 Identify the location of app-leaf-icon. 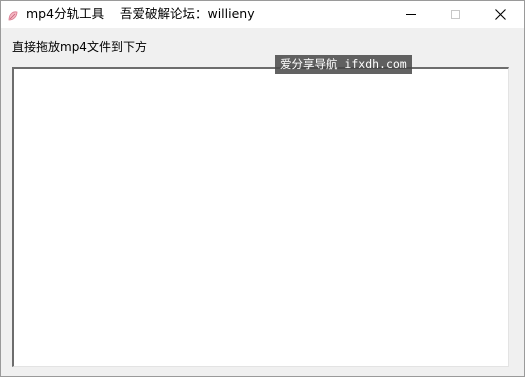
(13, 14).